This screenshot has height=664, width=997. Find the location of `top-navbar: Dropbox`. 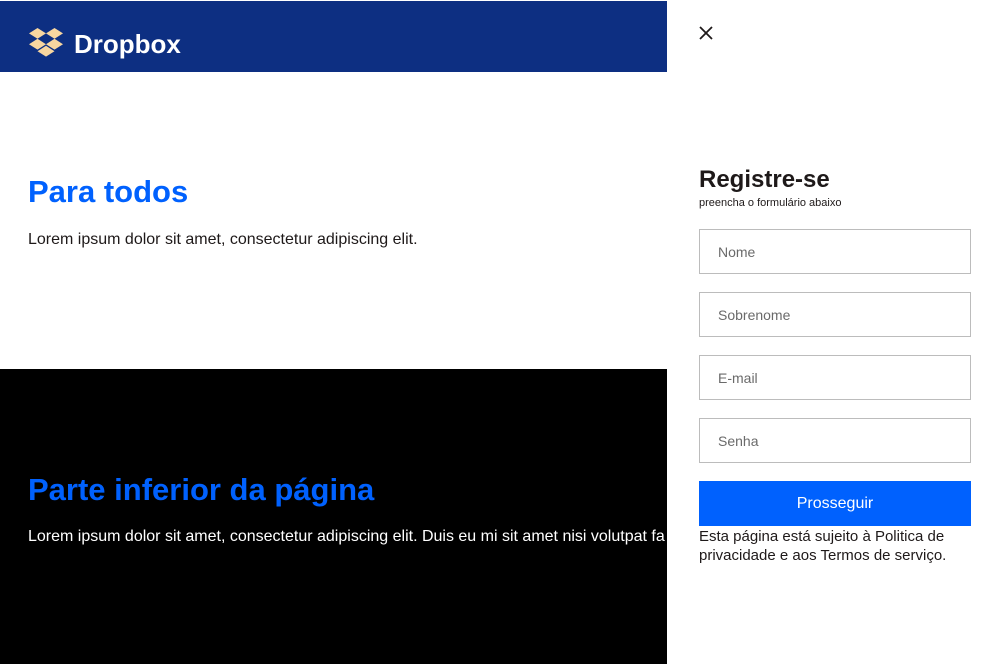

top-navbar: Dropbox is located at coordinates (333, 36).